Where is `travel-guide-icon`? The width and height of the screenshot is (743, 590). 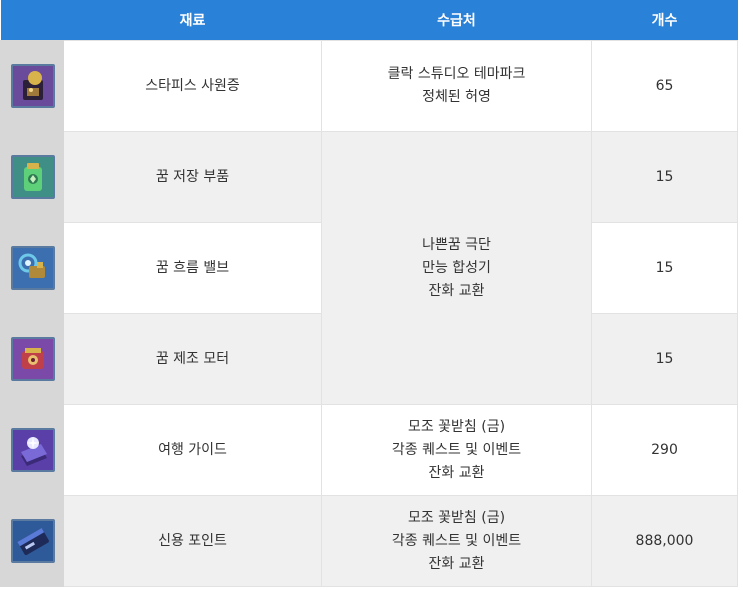
travel-guide-icon is located at coordinates (32, 450).